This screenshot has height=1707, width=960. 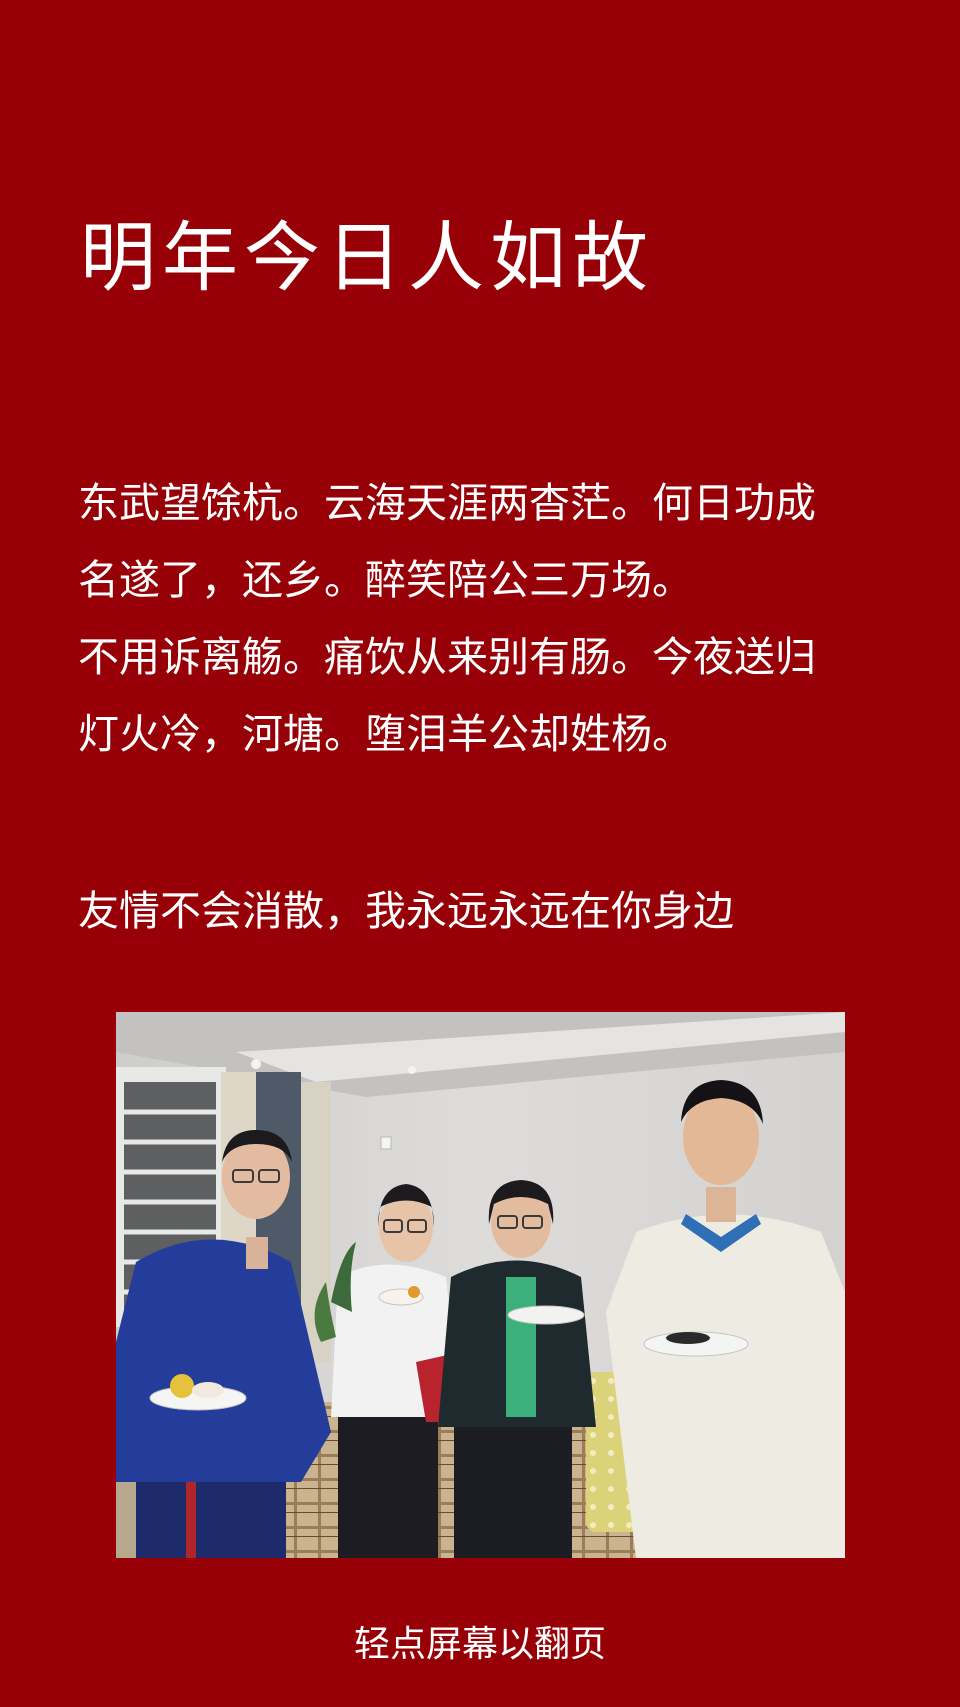 I want to click on tap-to-turn-page-hint: 轻点屏幕以翻页, so click(x=479, y=1644).